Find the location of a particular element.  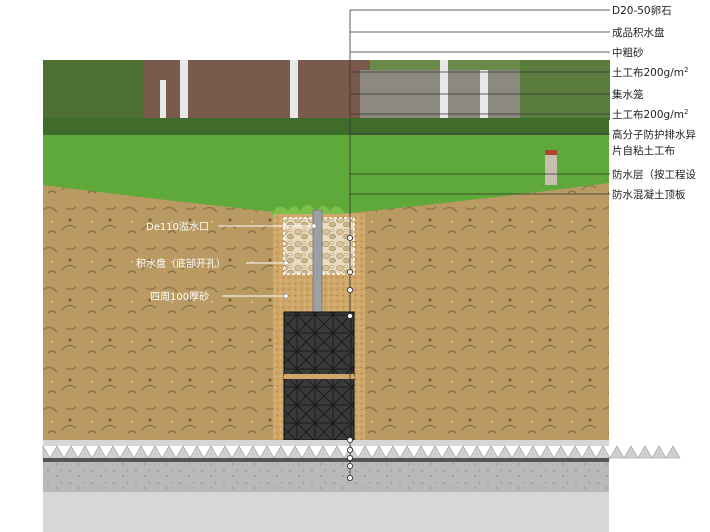

dimple-layer is located at coordinates (361, 452).